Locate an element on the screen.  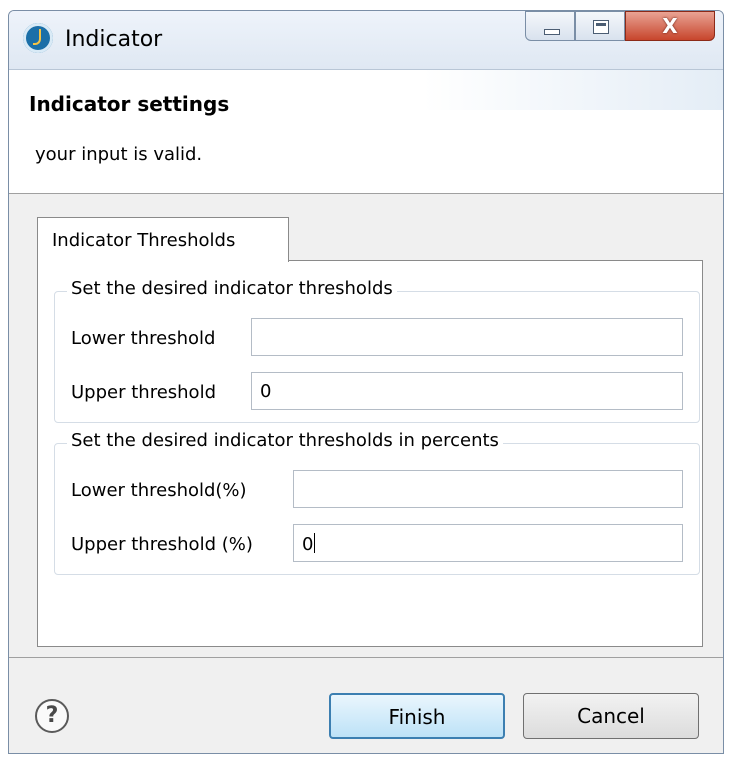
upper-threshold-percent-label: Upper threshold (%) is located at coordinates (162, 544).